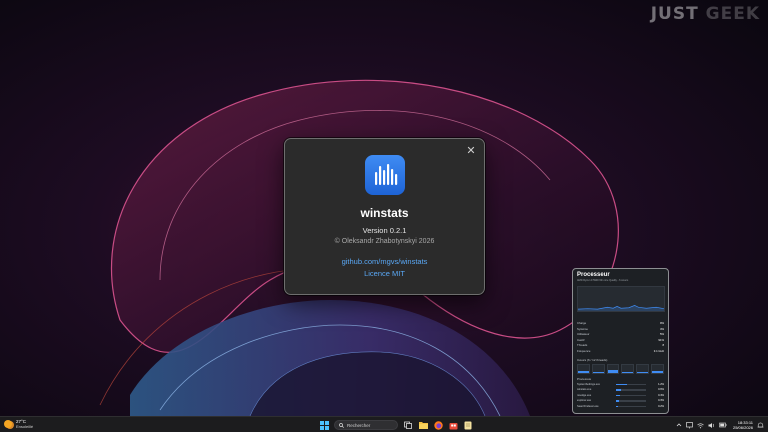 The width and height of the screenshot is (768, 432). I want to click on speaker-icon, so click(711, 425).